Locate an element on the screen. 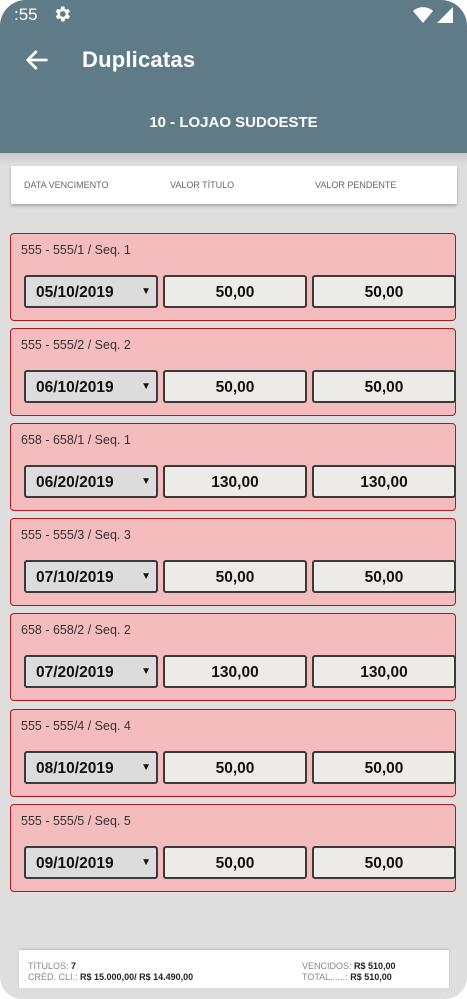 The height and width of the screenshot is (999, 467). wifi-icon is located at coordinates (423, 15).